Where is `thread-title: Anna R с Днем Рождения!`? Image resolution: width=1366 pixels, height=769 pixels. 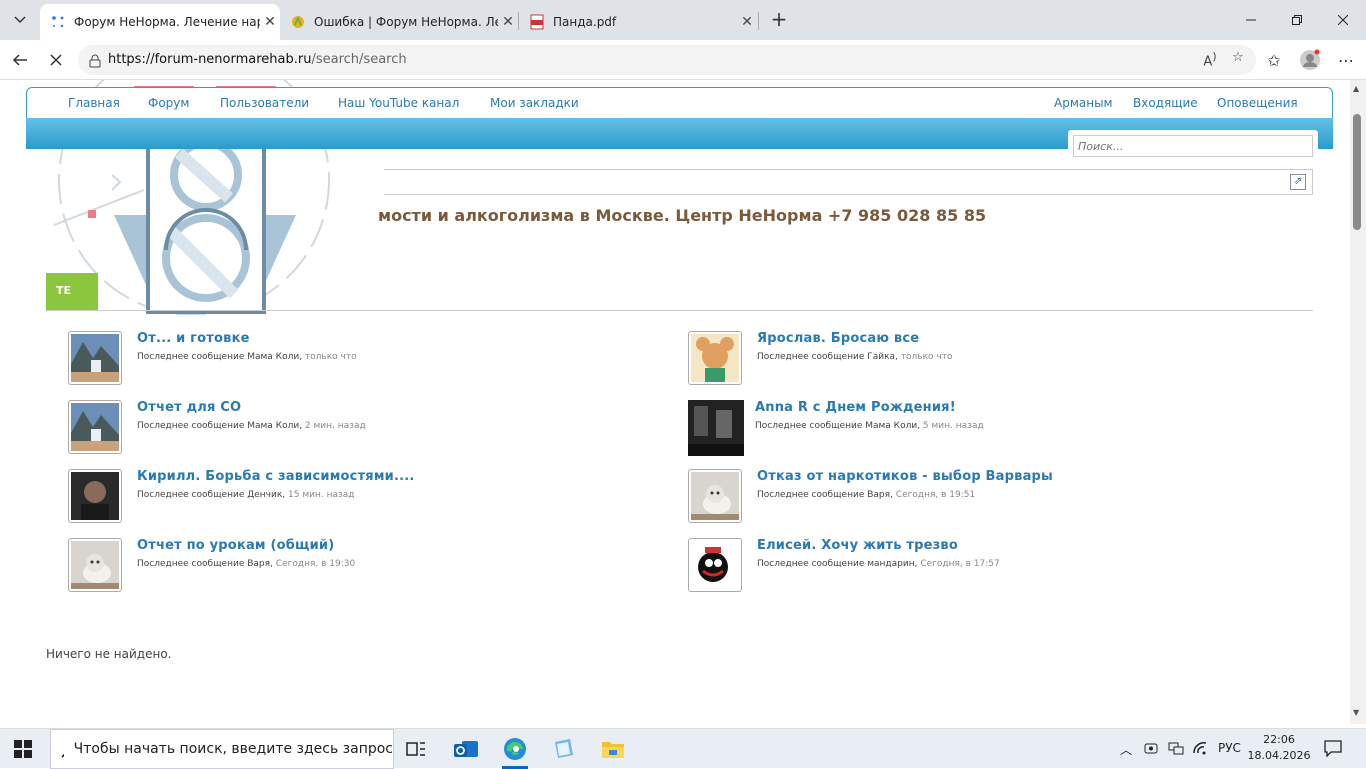
thread-title: Anna R с Днем Рождения! is located at coordinates (855, 407).